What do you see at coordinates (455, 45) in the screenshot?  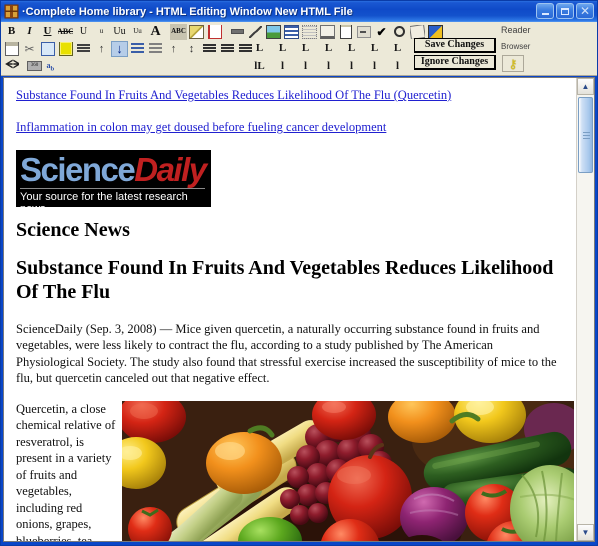 I see `save-changes-button: Save Changes` at bounding box center [455, 45].